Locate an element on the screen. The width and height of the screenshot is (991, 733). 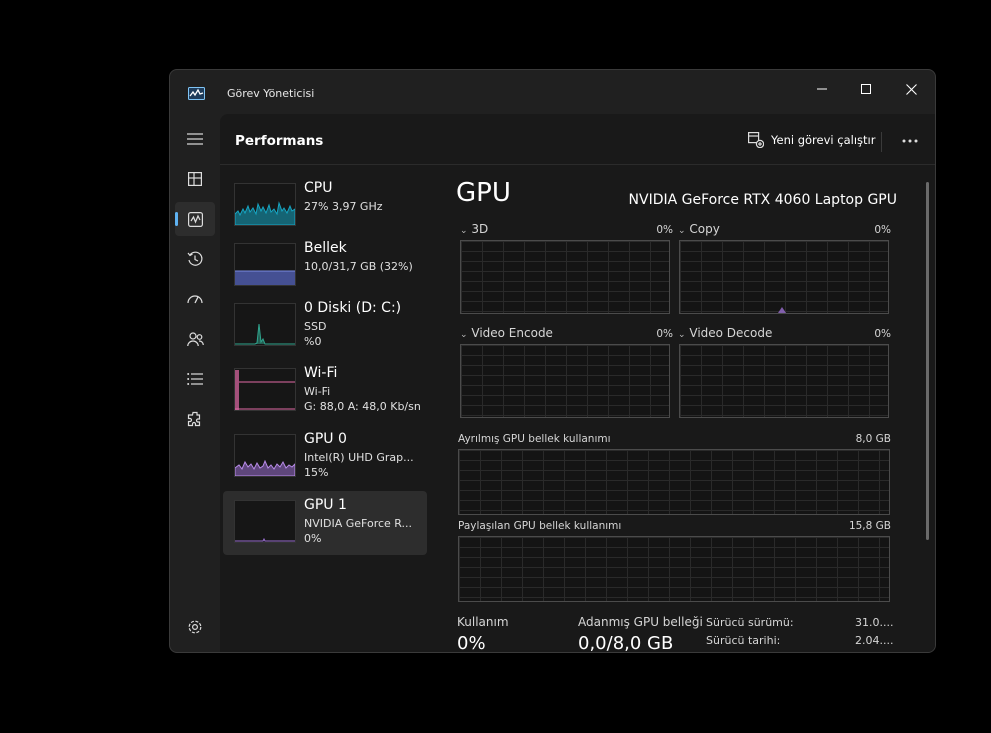
device-item-gpu1: GPU 1 NVIDIA GeForce R... 0% is located at coordinates (325, 523).